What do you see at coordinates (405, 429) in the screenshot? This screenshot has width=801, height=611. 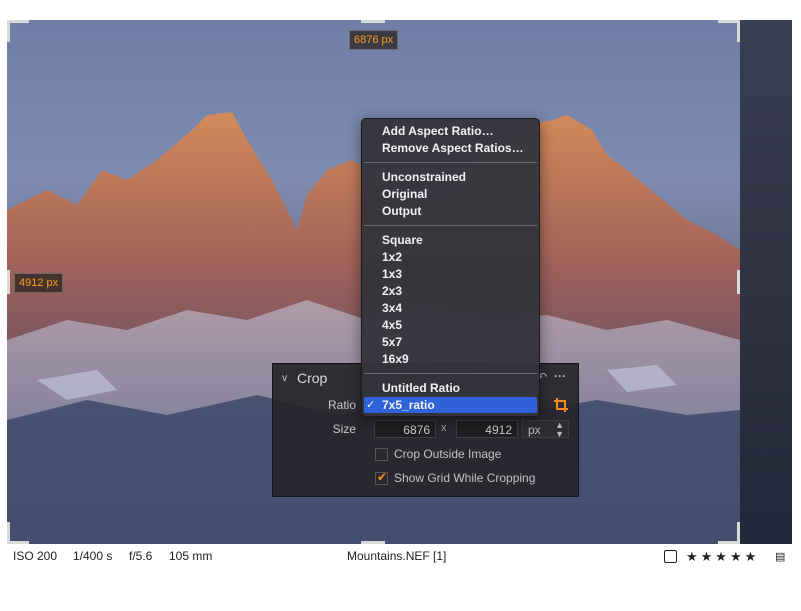 I see `crop-width-field: 6876` at bounding box center [405, 429].